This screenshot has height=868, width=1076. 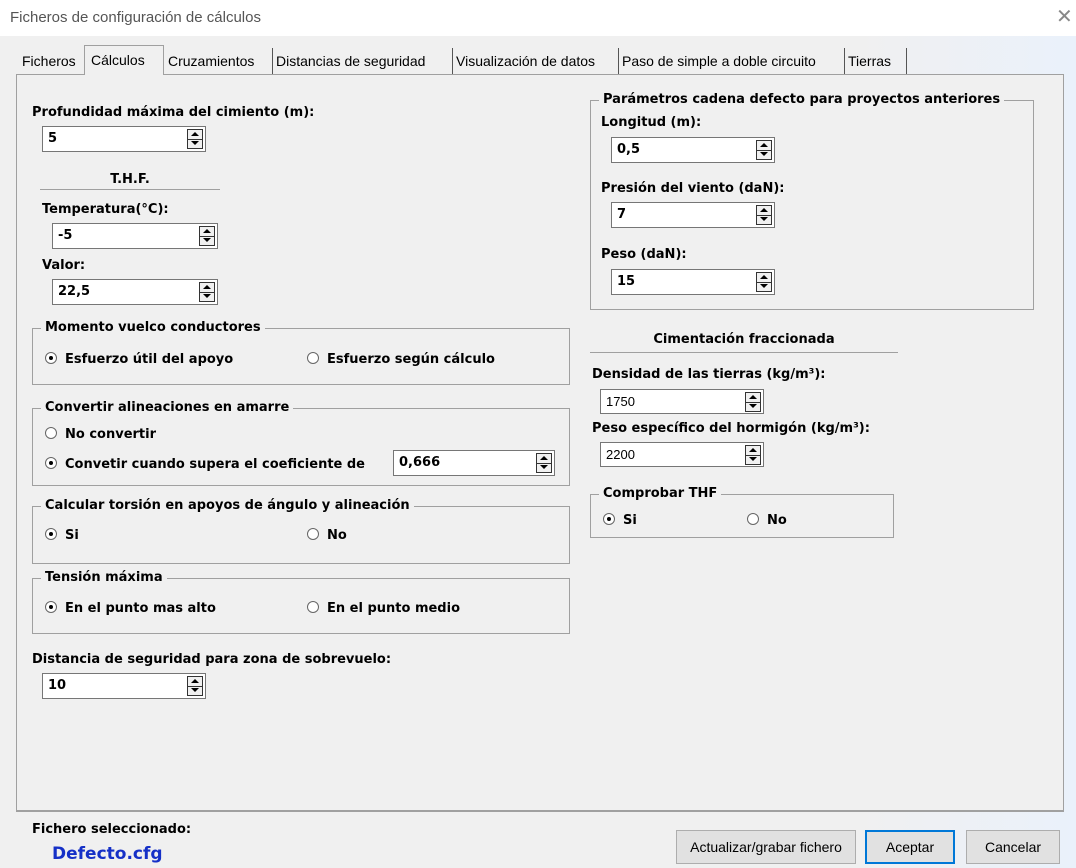 What do you see at coordinates (620, 401) in the screenshot?
I see `densidad-value: 1750` at bounding box center [620, 401].